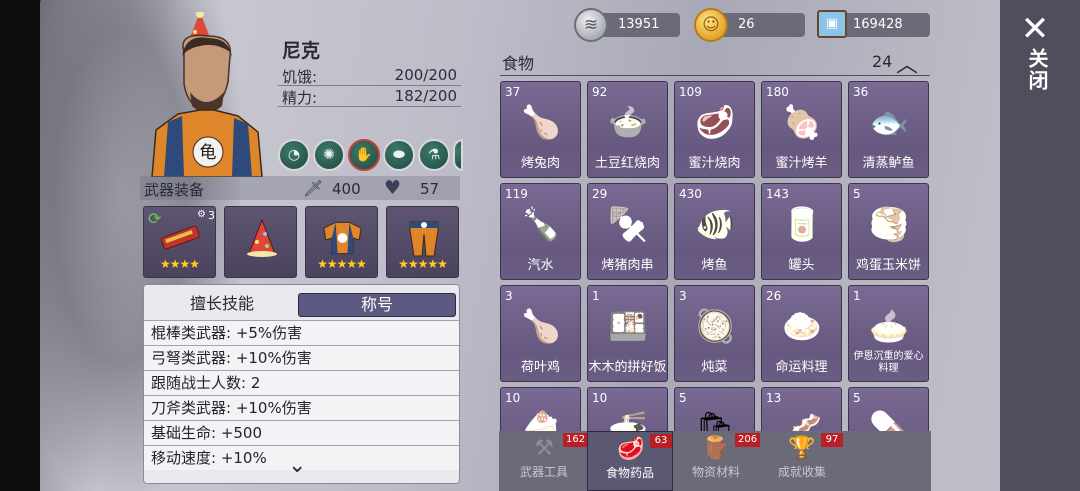 Image resolution: width=1080 pixels, height=491 pixels. I want to click on item-name: 炖菜, so click(714, 367).